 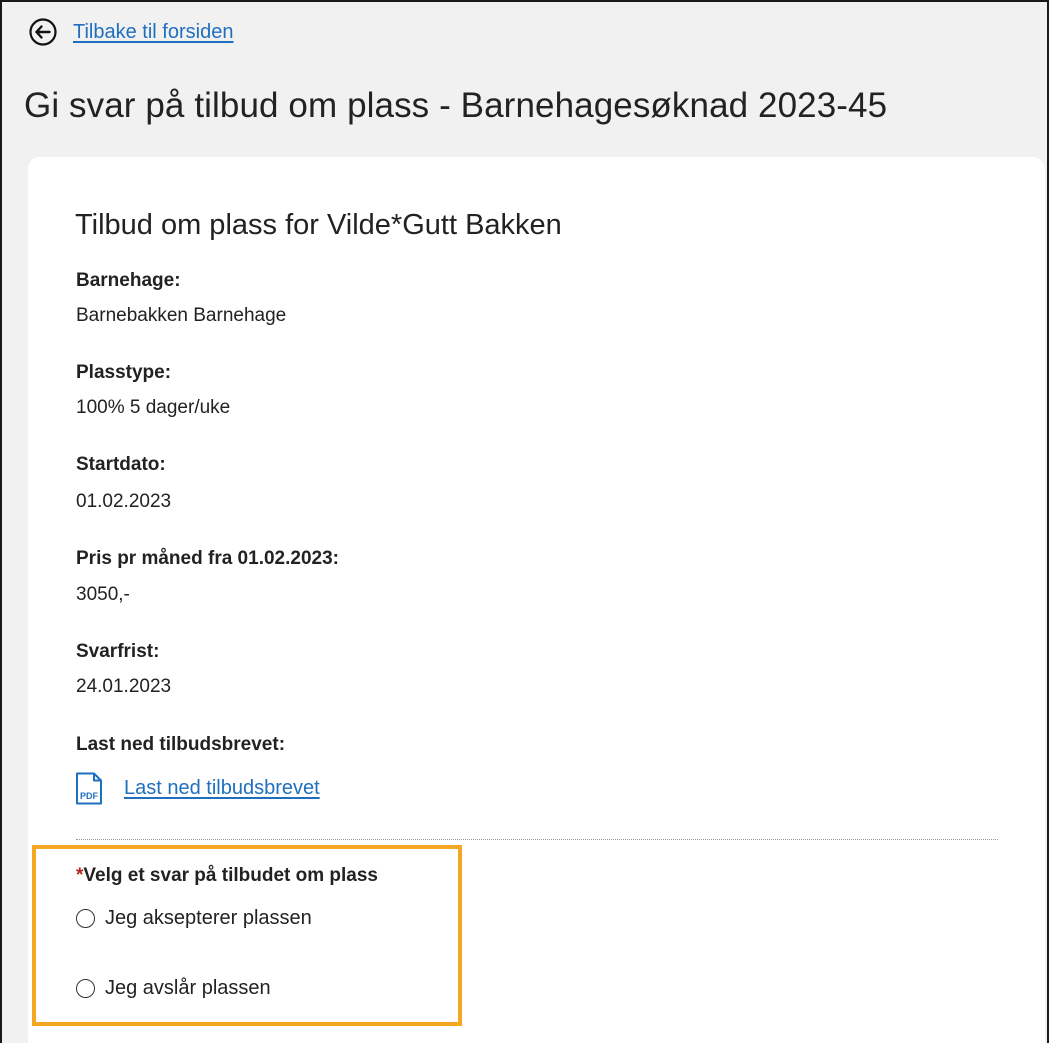 I want to click on back-to-home-link: Tilbake til forsiden, so click(x=130, y=32).